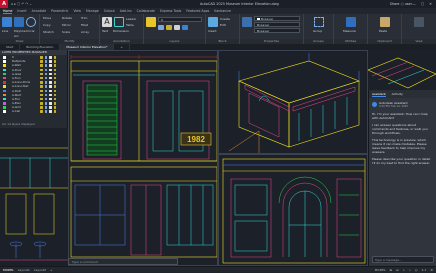  Describe the element at coordinates (391, 269) in the screenshot. I see `grid-icon: ⊞` at that location.